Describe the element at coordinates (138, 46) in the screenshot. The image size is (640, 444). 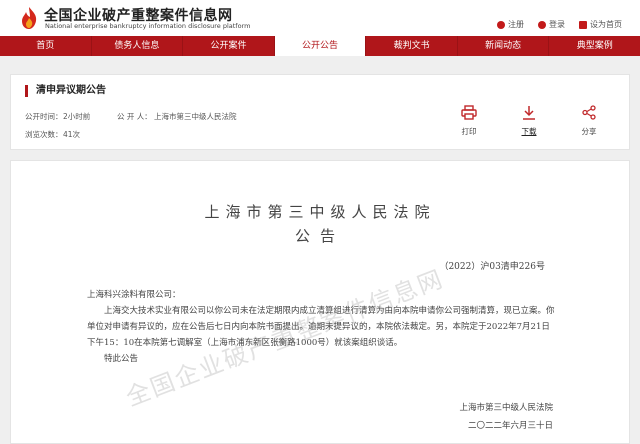
I see `nav-debtor-info: 债务人信息` at that location.